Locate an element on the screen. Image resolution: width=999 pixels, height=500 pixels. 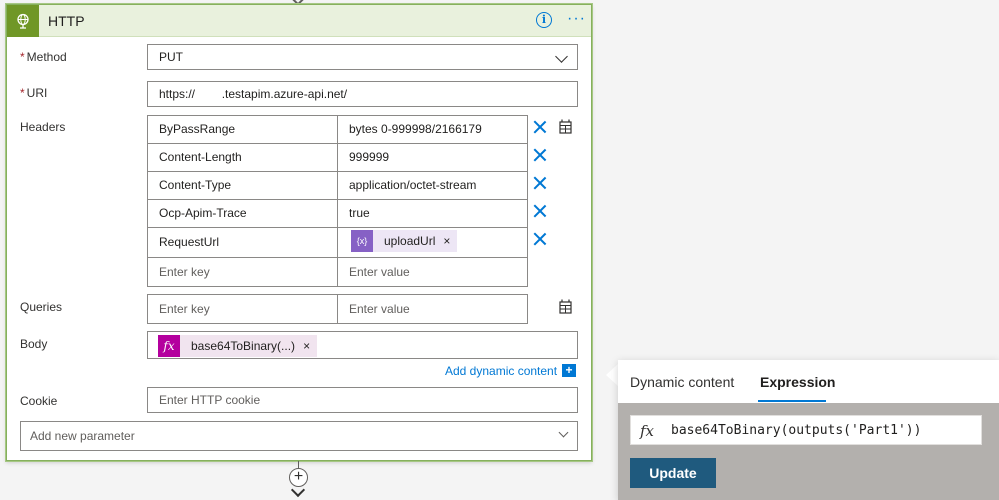
method-value: PUT is located at coordinates (171, 57).